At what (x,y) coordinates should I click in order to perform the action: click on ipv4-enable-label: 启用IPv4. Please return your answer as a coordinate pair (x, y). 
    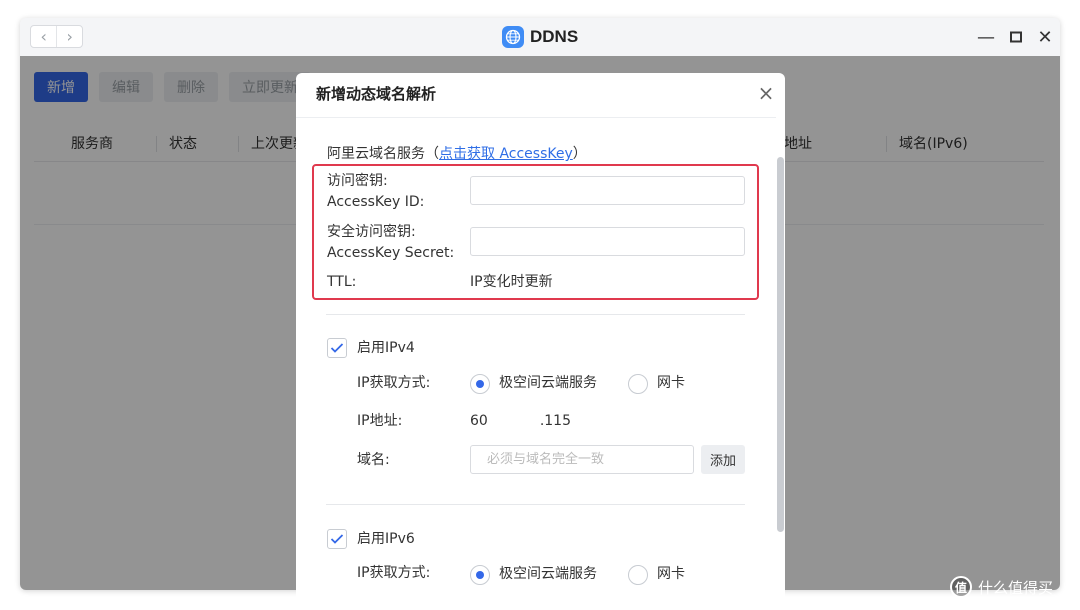
    Looking at the image, I should click on (386, 348).